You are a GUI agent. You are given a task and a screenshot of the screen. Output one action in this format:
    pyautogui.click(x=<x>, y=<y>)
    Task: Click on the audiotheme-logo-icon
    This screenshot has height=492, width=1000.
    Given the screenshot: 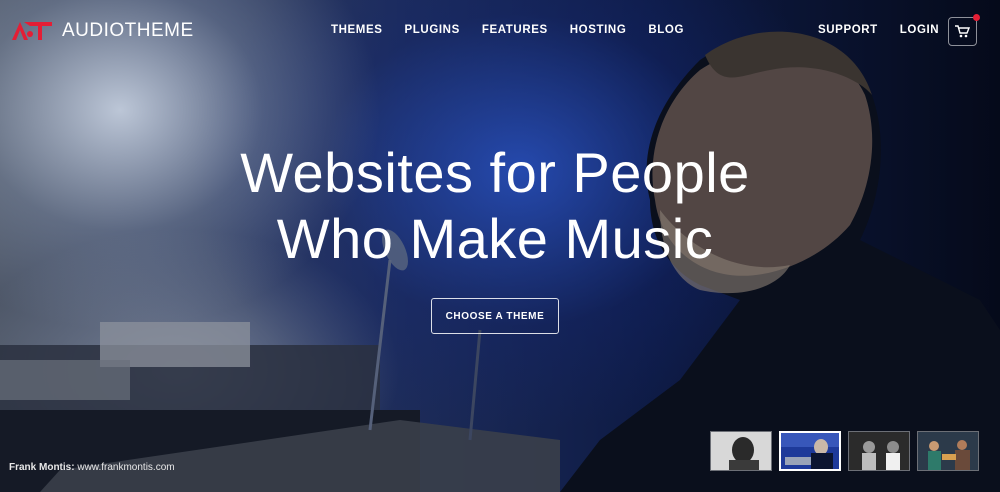 What is the action you would take?
    pyautogui.click(x=32, y=31)
    